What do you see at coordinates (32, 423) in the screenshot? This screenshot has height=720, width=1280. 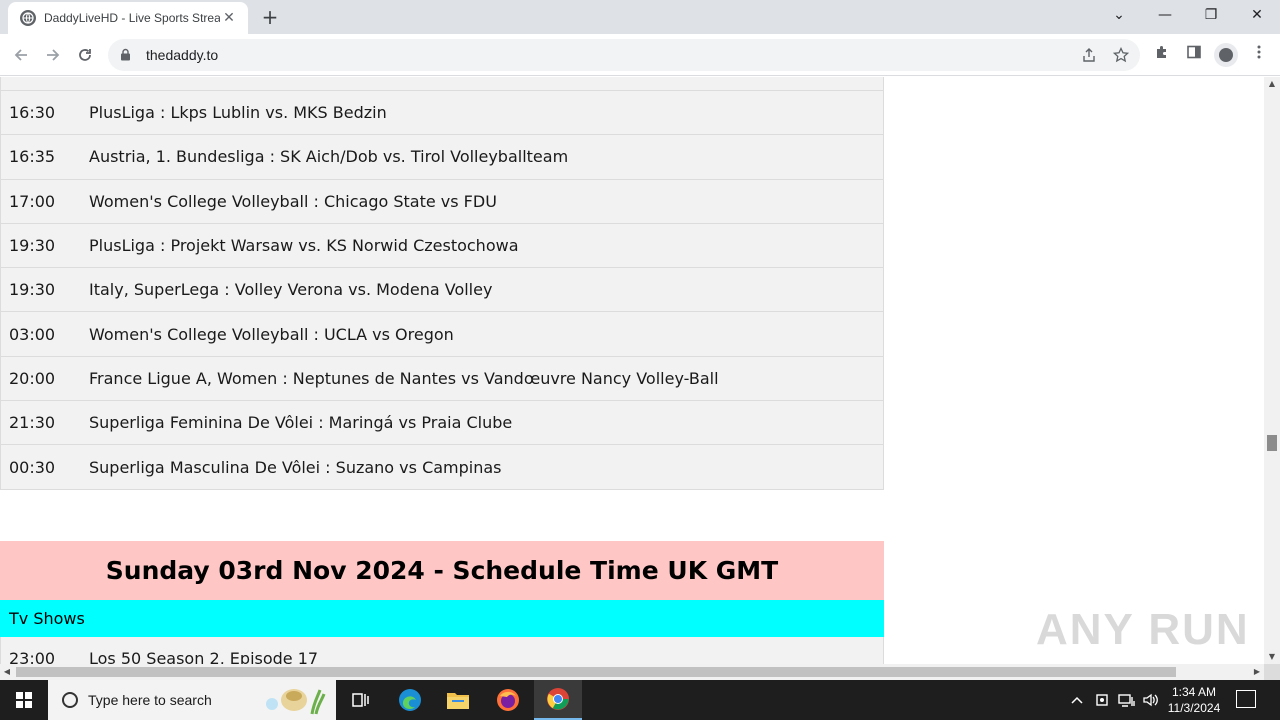 I see `event-time: 21:30` at bounding box center [32, 423].